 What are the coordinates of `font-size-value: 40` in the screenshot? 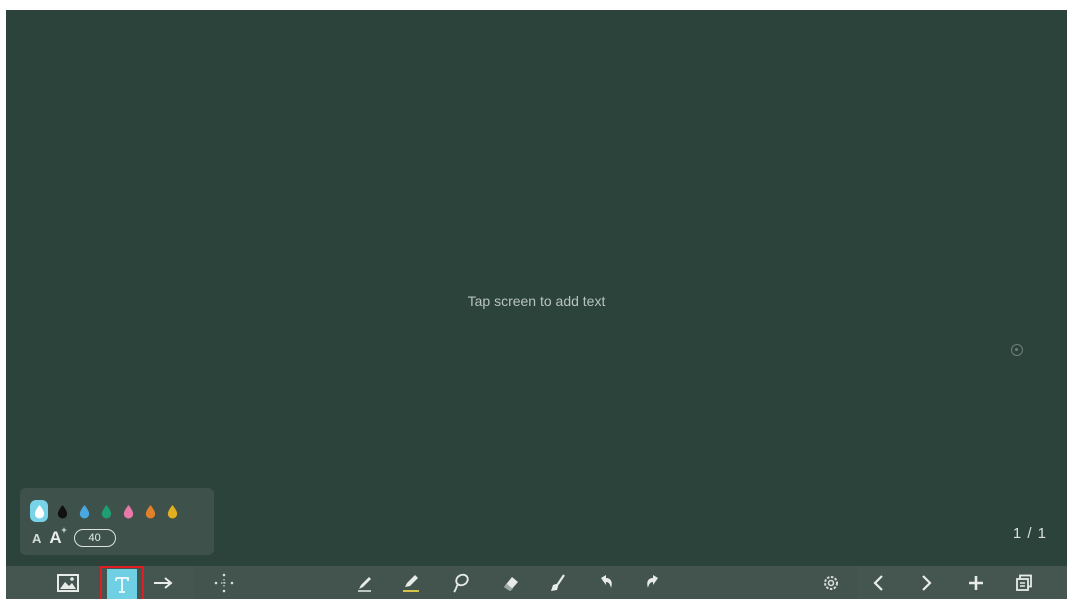 It's located at (94, 538).